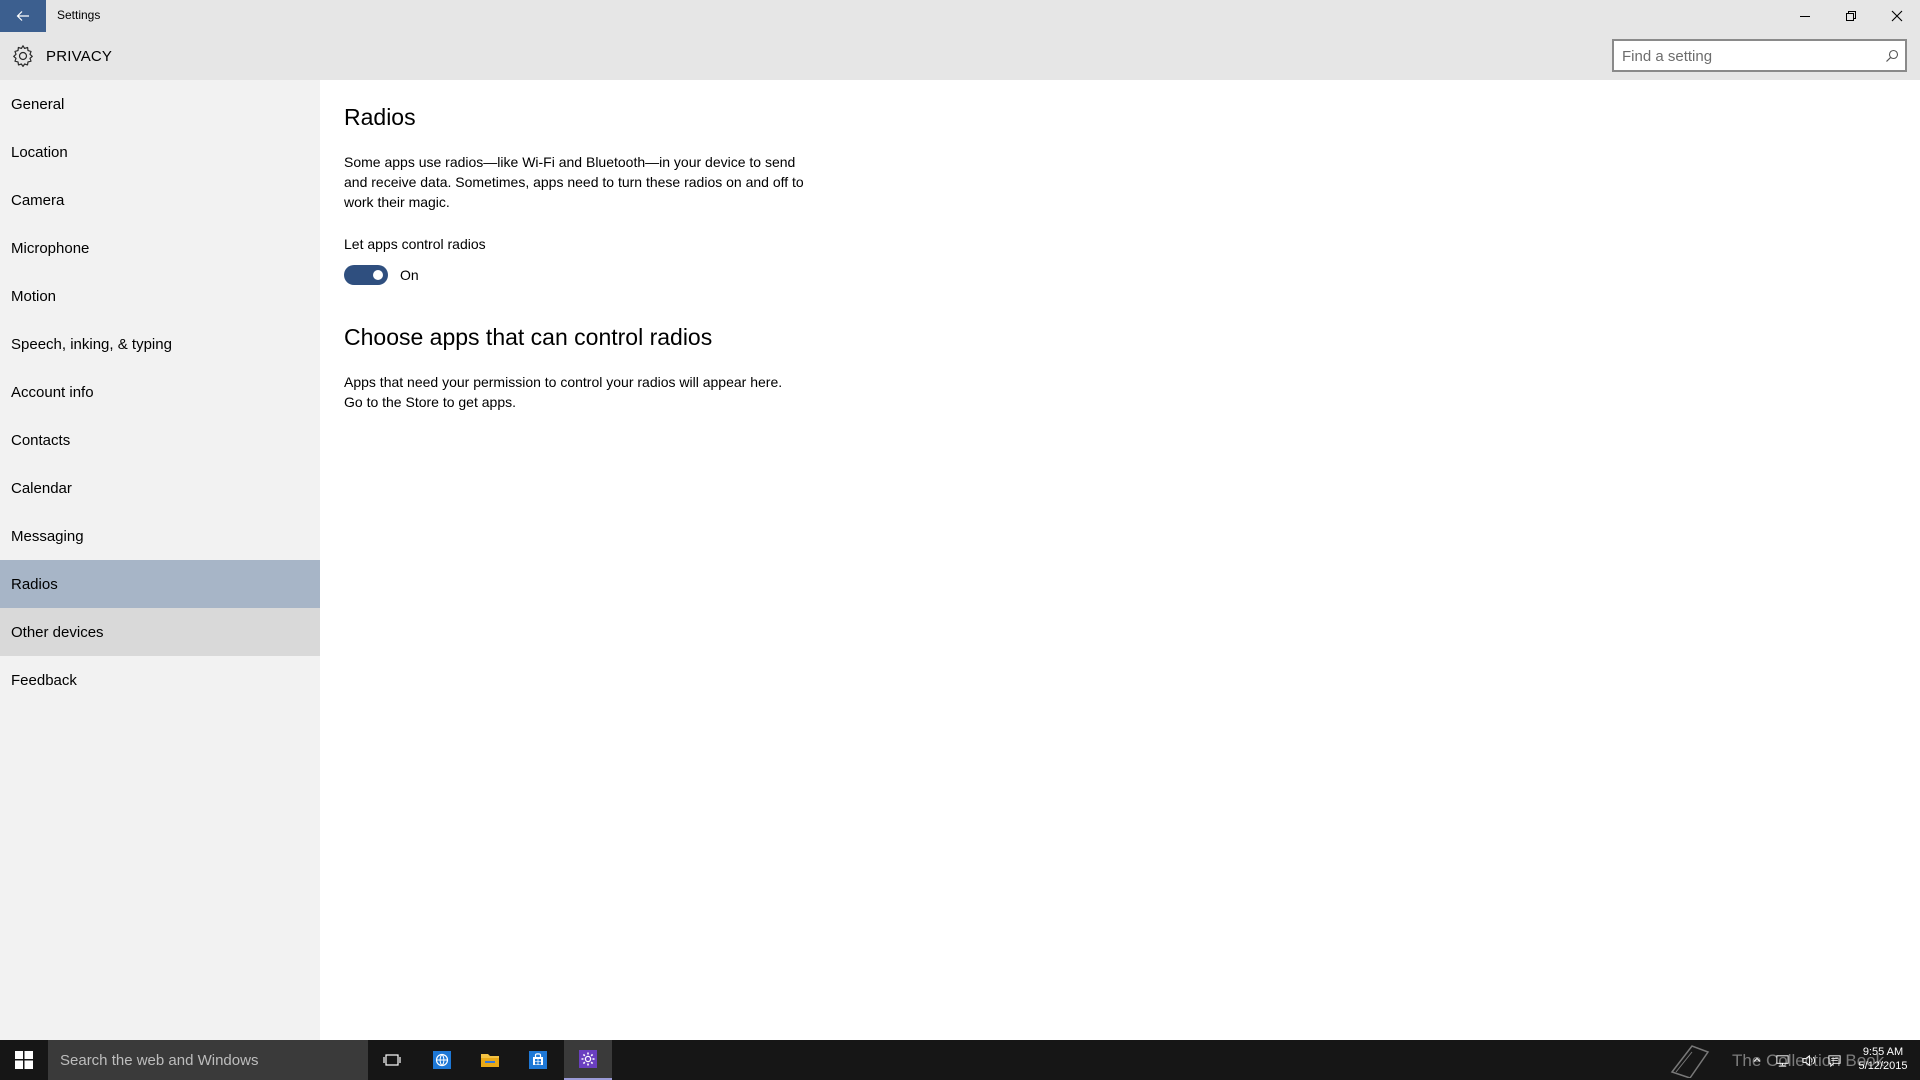 The image size is (1920, 1080). I want to click on chevron-up-icon, so click(1757, 1059).